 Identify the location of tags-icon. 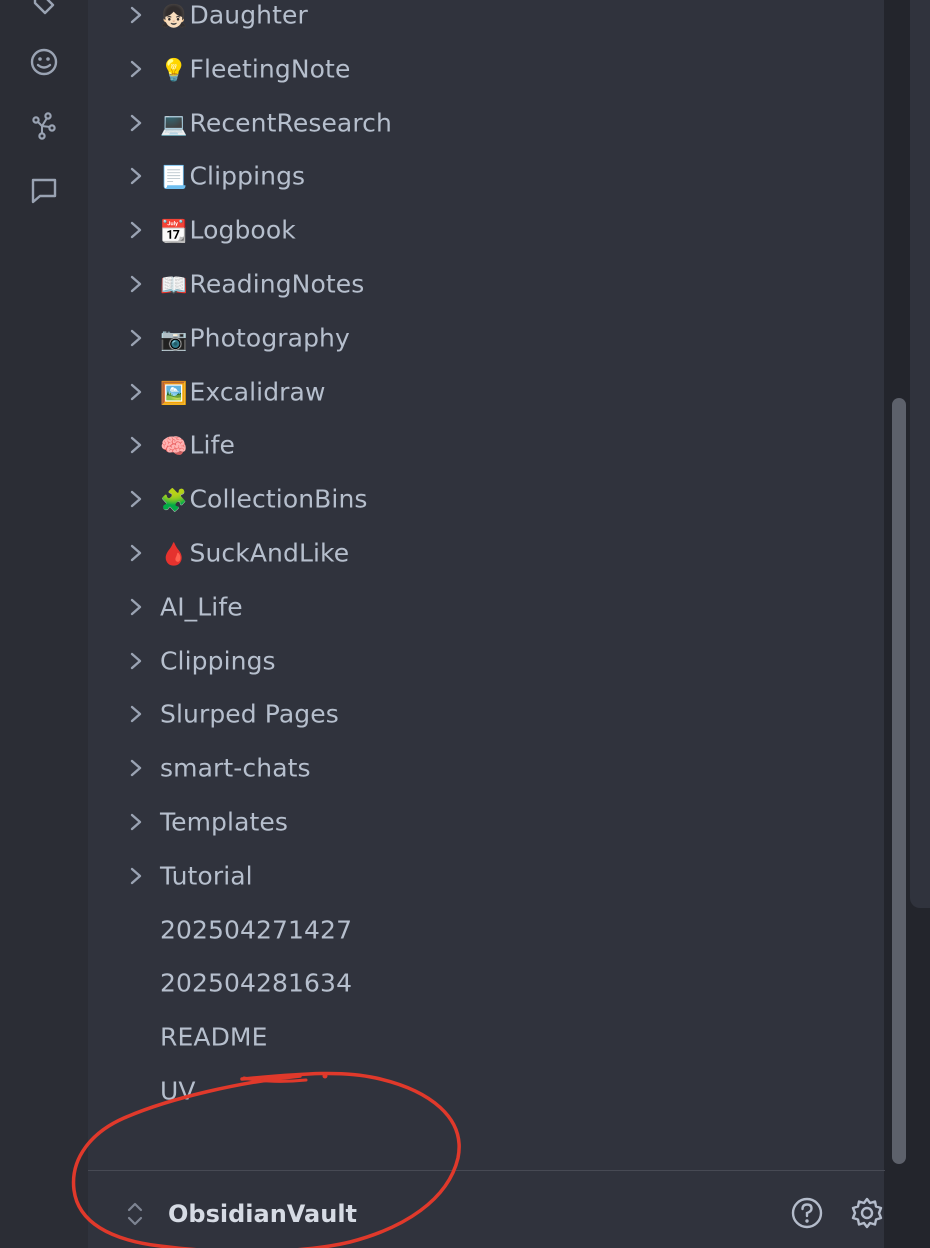
(44, 11).